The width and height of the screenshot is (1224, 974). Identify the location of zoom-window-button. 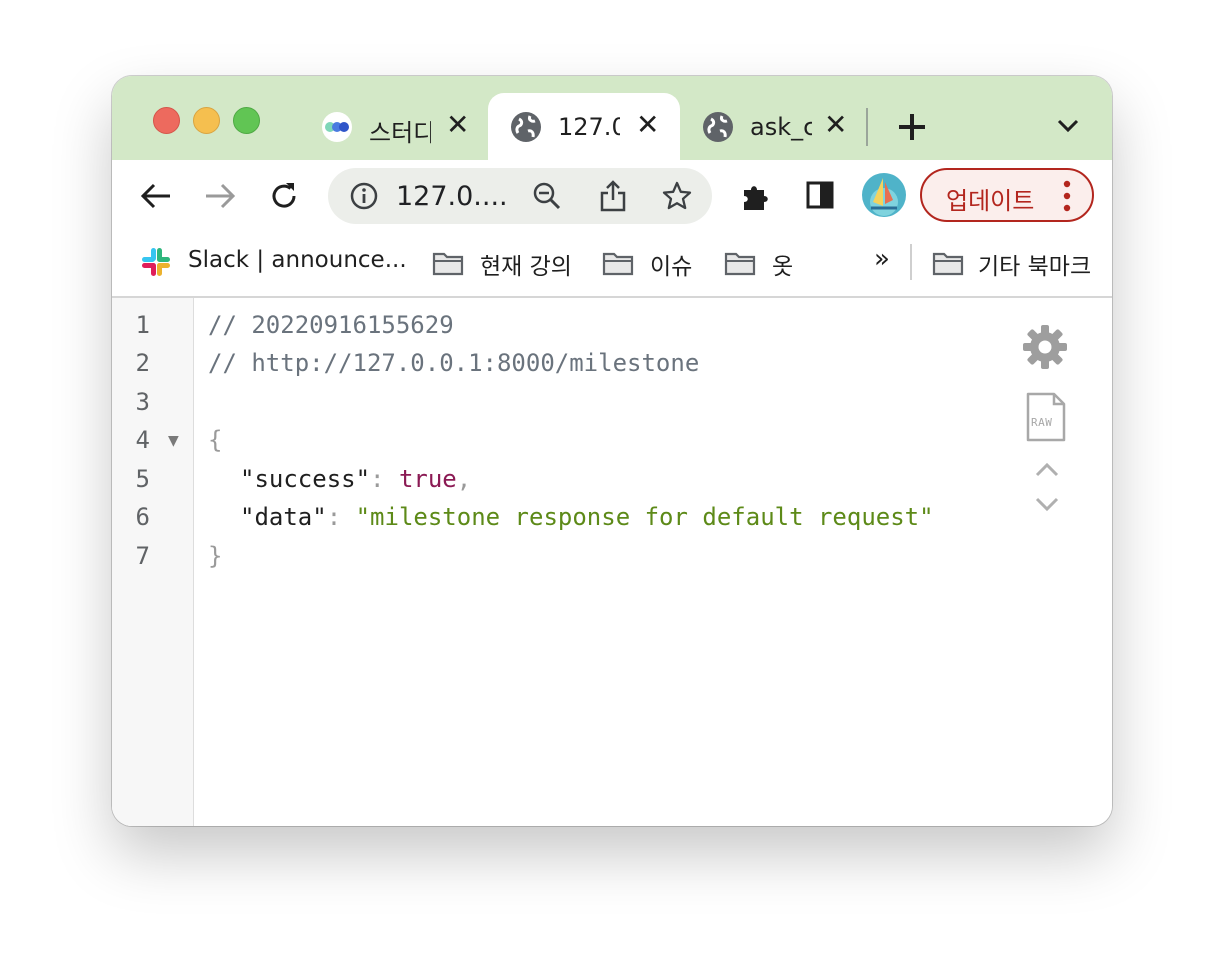
(246, 120).